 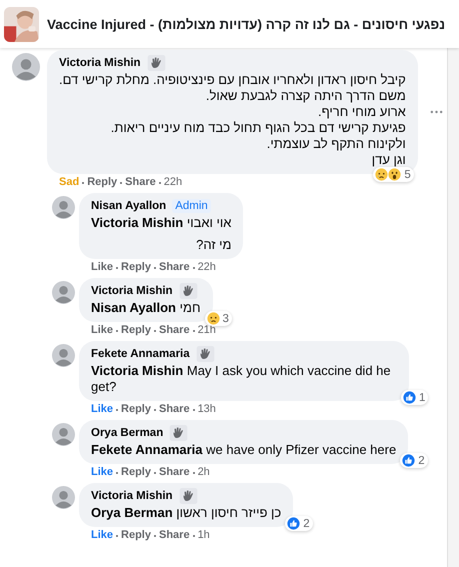 I want to click on reaction-count: 5, so click(x=393, y=174).